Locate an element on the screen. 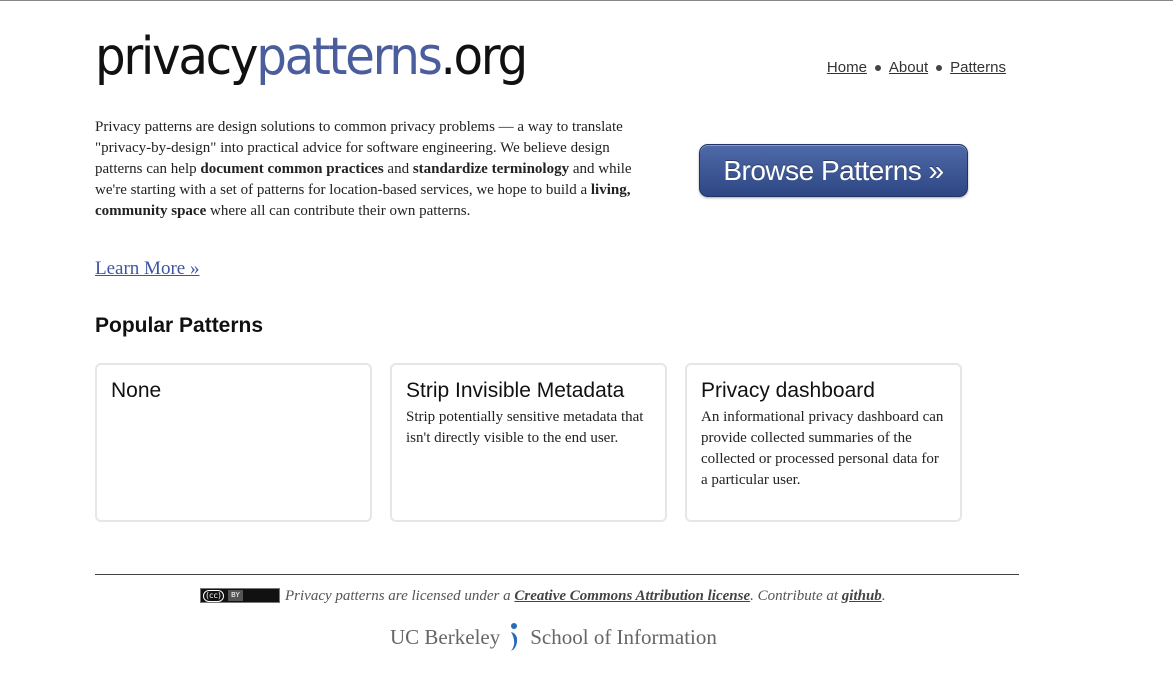  by-badge-text: BY is located at coordinates (235, 595).